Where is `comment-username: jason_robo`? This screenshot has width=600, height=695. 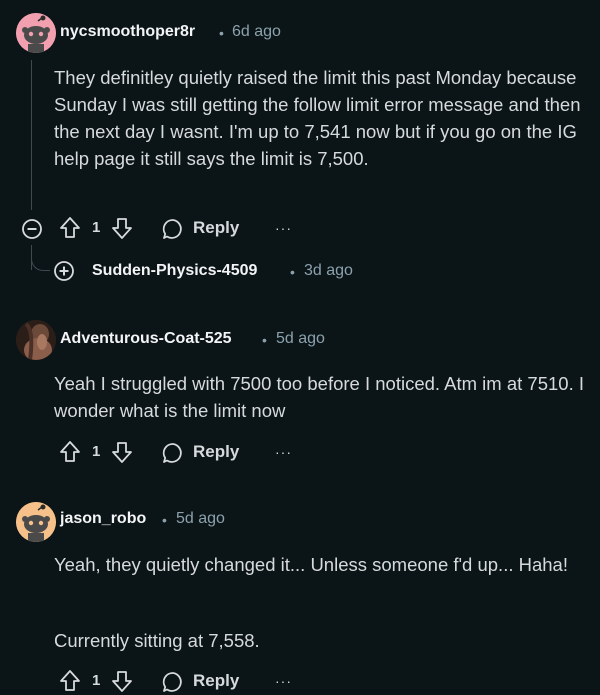
comment-username: jason_robo is located at coordinates (103, 519).